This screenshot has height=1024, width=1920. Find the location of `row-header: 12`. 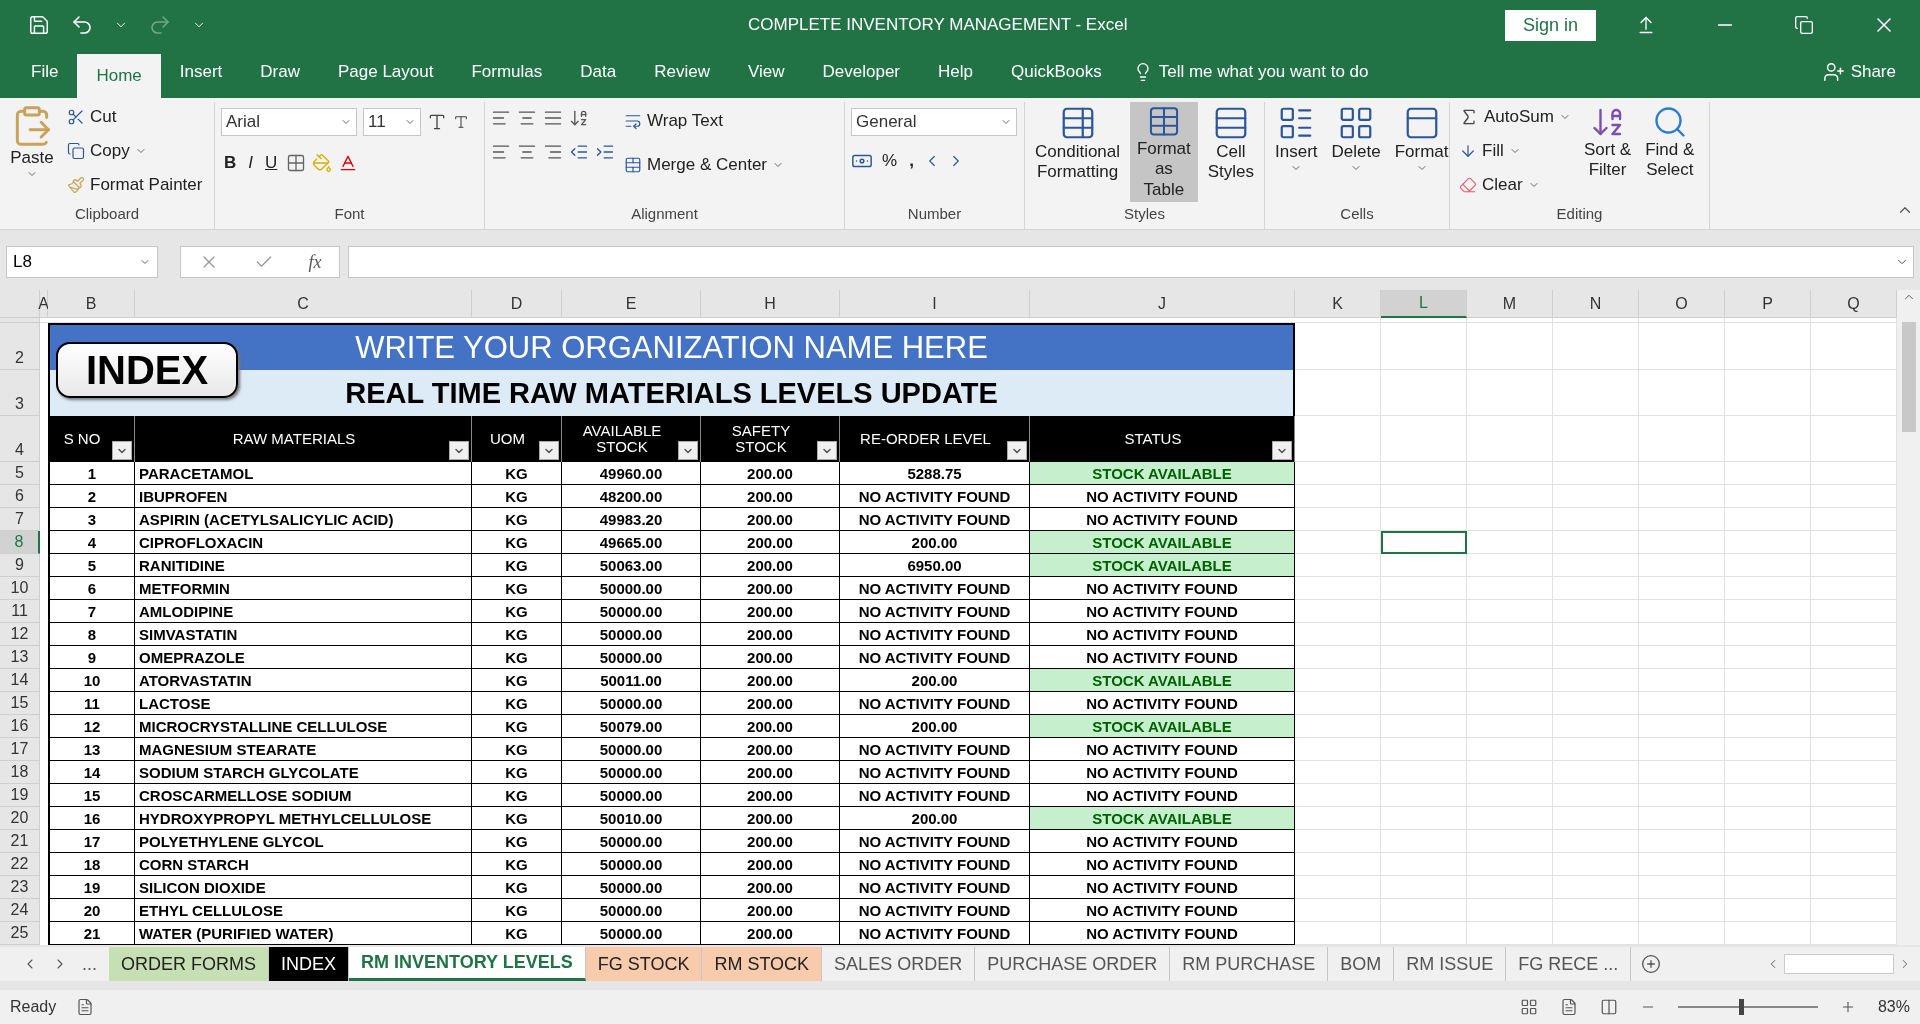

row-header: 12 is located at coordinates (20, 634).